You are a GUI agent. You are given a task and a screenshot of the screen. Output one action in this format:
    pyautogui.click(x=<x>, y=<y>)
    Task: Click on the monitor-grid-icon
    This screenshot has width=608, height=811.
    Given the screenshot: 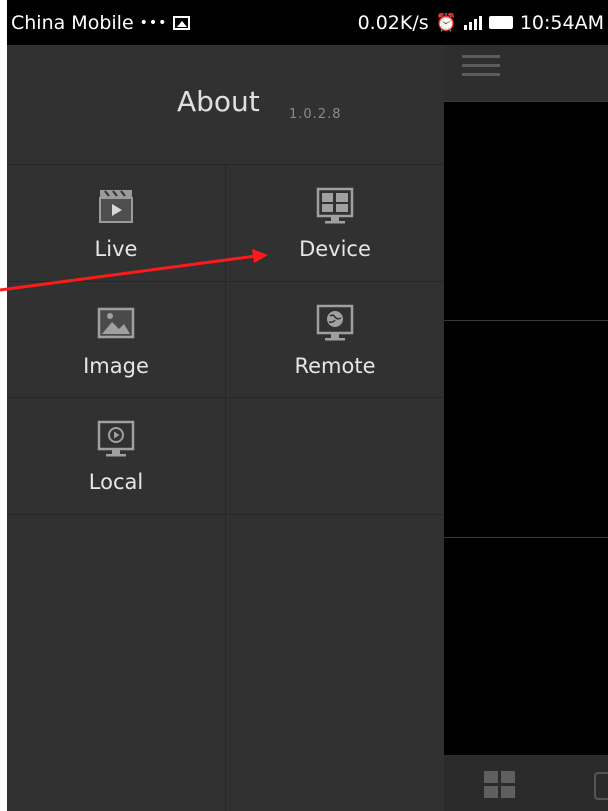 What is the action you would take?
    pyautogui.click(x=335, y=205)
    